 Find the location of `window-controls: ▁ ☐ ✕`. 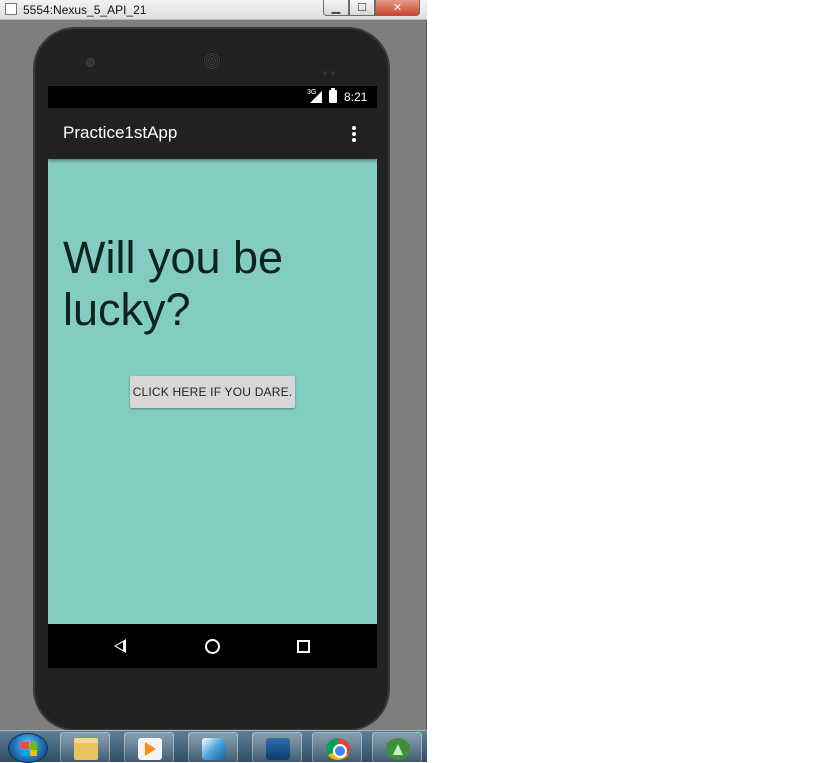

window-controls: ▁ ☐ ✕ is located at coordinates (371, 8).